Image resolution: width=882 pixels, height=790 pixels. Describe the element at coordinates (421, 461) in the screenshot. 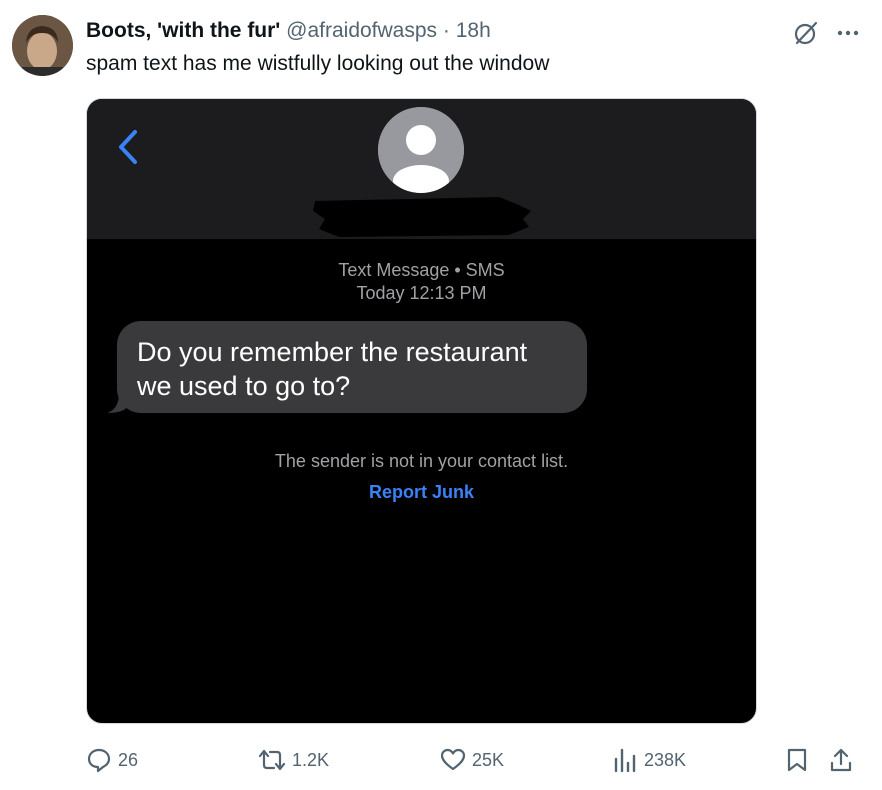

I see `sender-note: The sender is not in your contact list.` at that location.